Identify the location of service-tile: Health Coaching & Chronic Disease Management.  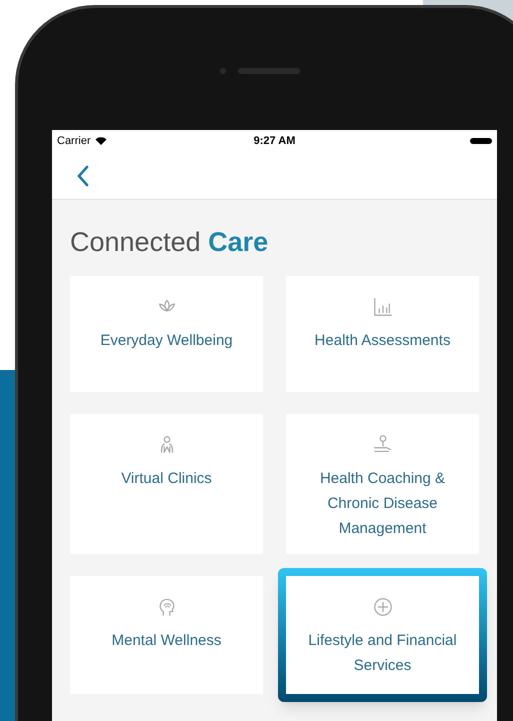
(382, 484).